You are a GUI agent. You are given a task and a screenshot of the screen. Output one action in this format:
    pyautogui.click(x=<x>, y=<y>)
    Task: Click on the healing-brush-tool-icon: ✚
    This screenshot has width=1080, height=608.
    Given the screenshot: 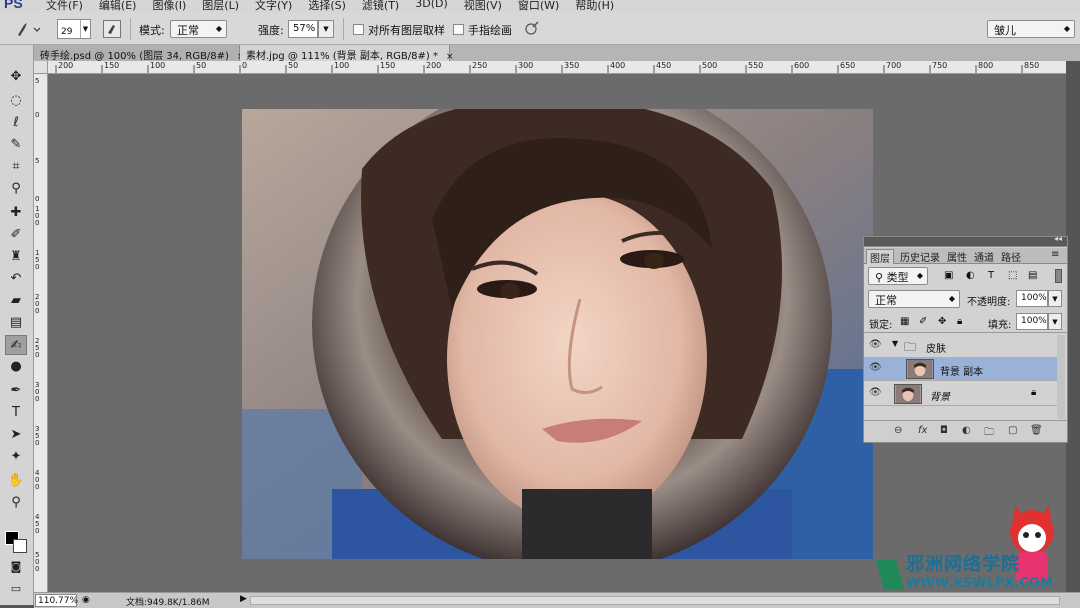 What is the action you would take?
    pyautogui.click(x=16, y=213)
    